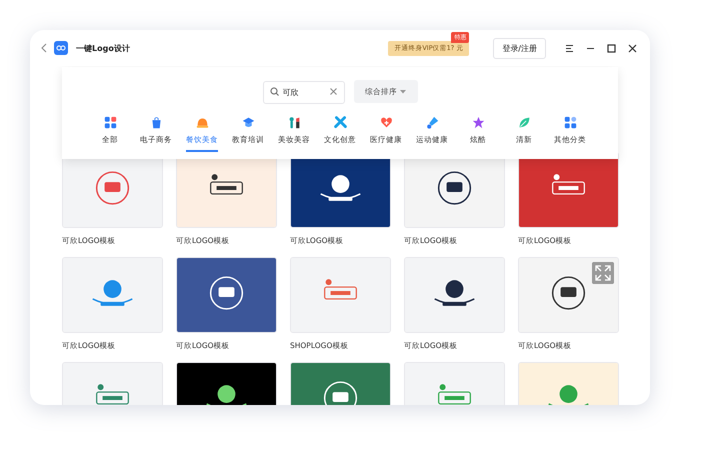 The image size is (706, 469). I want to click on caret-icon, so click(403, 92).